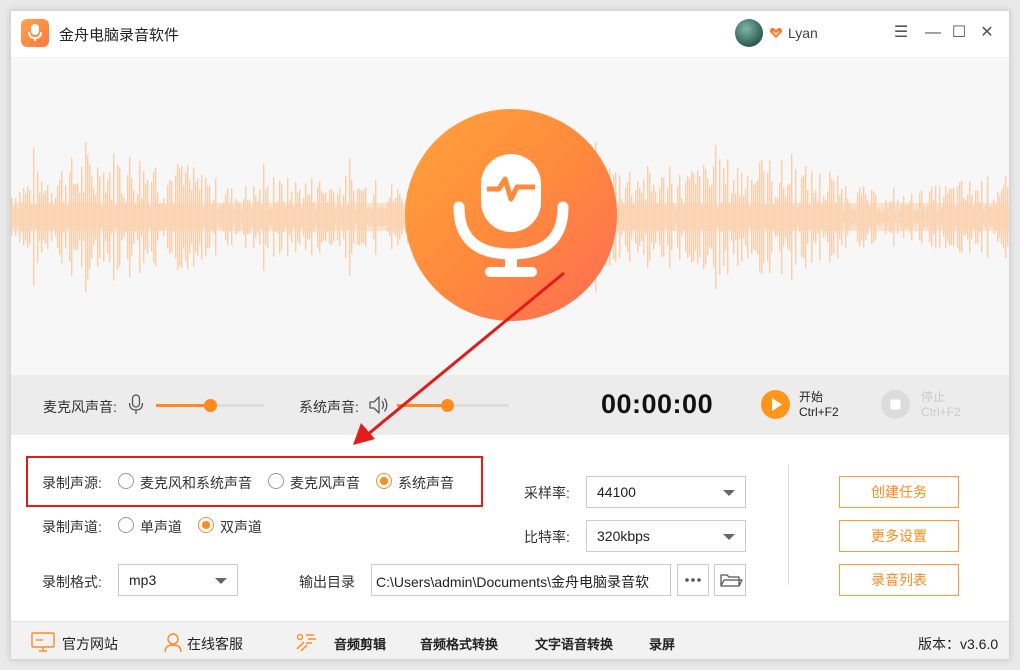 The height and width of the screenshot is (670, 1020). I want to click on stop-shortcut: Ctrl+F2, so click(941, 412).